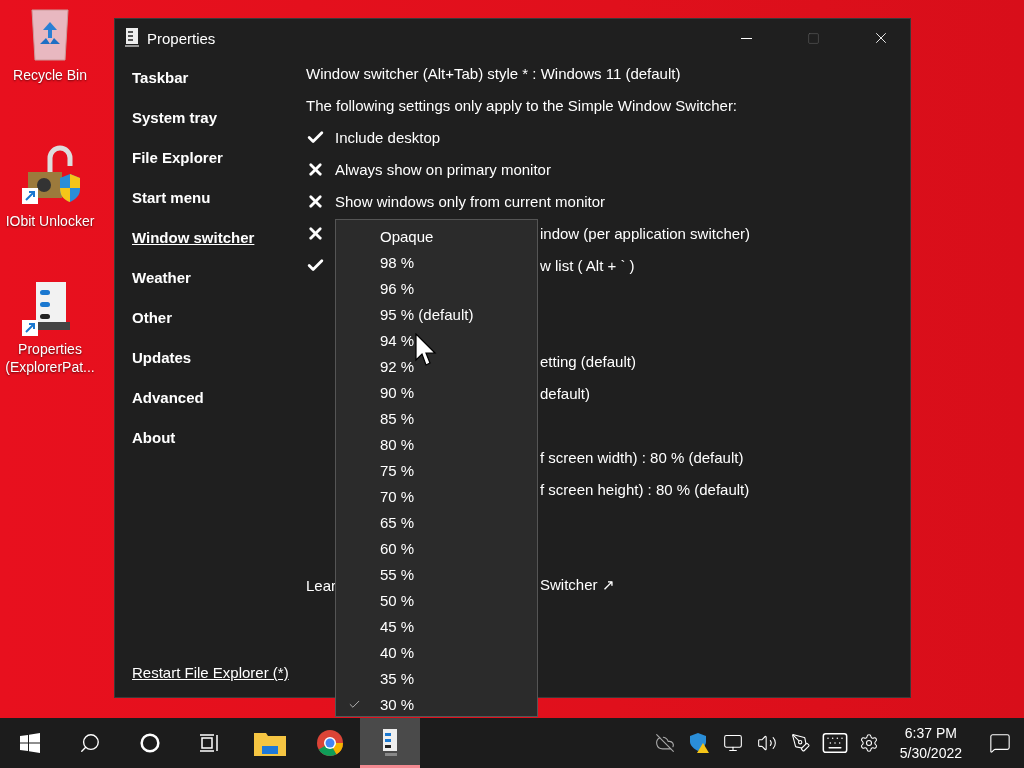 This screenshot has height=768, width=1024. I want to click on menu-item: 60 %, so click(397, 548).